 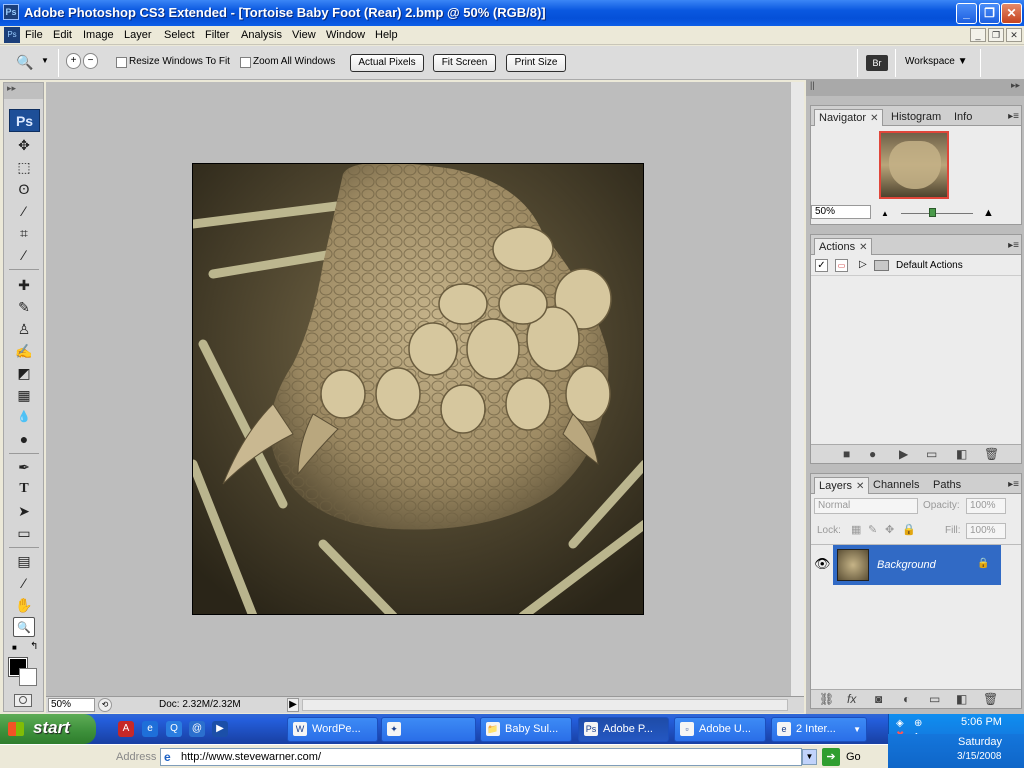 What do you see at coordinates (12, 35) in the screenshot?
I see `document-ps-icon: Ps` at bounding box center [12, 35].